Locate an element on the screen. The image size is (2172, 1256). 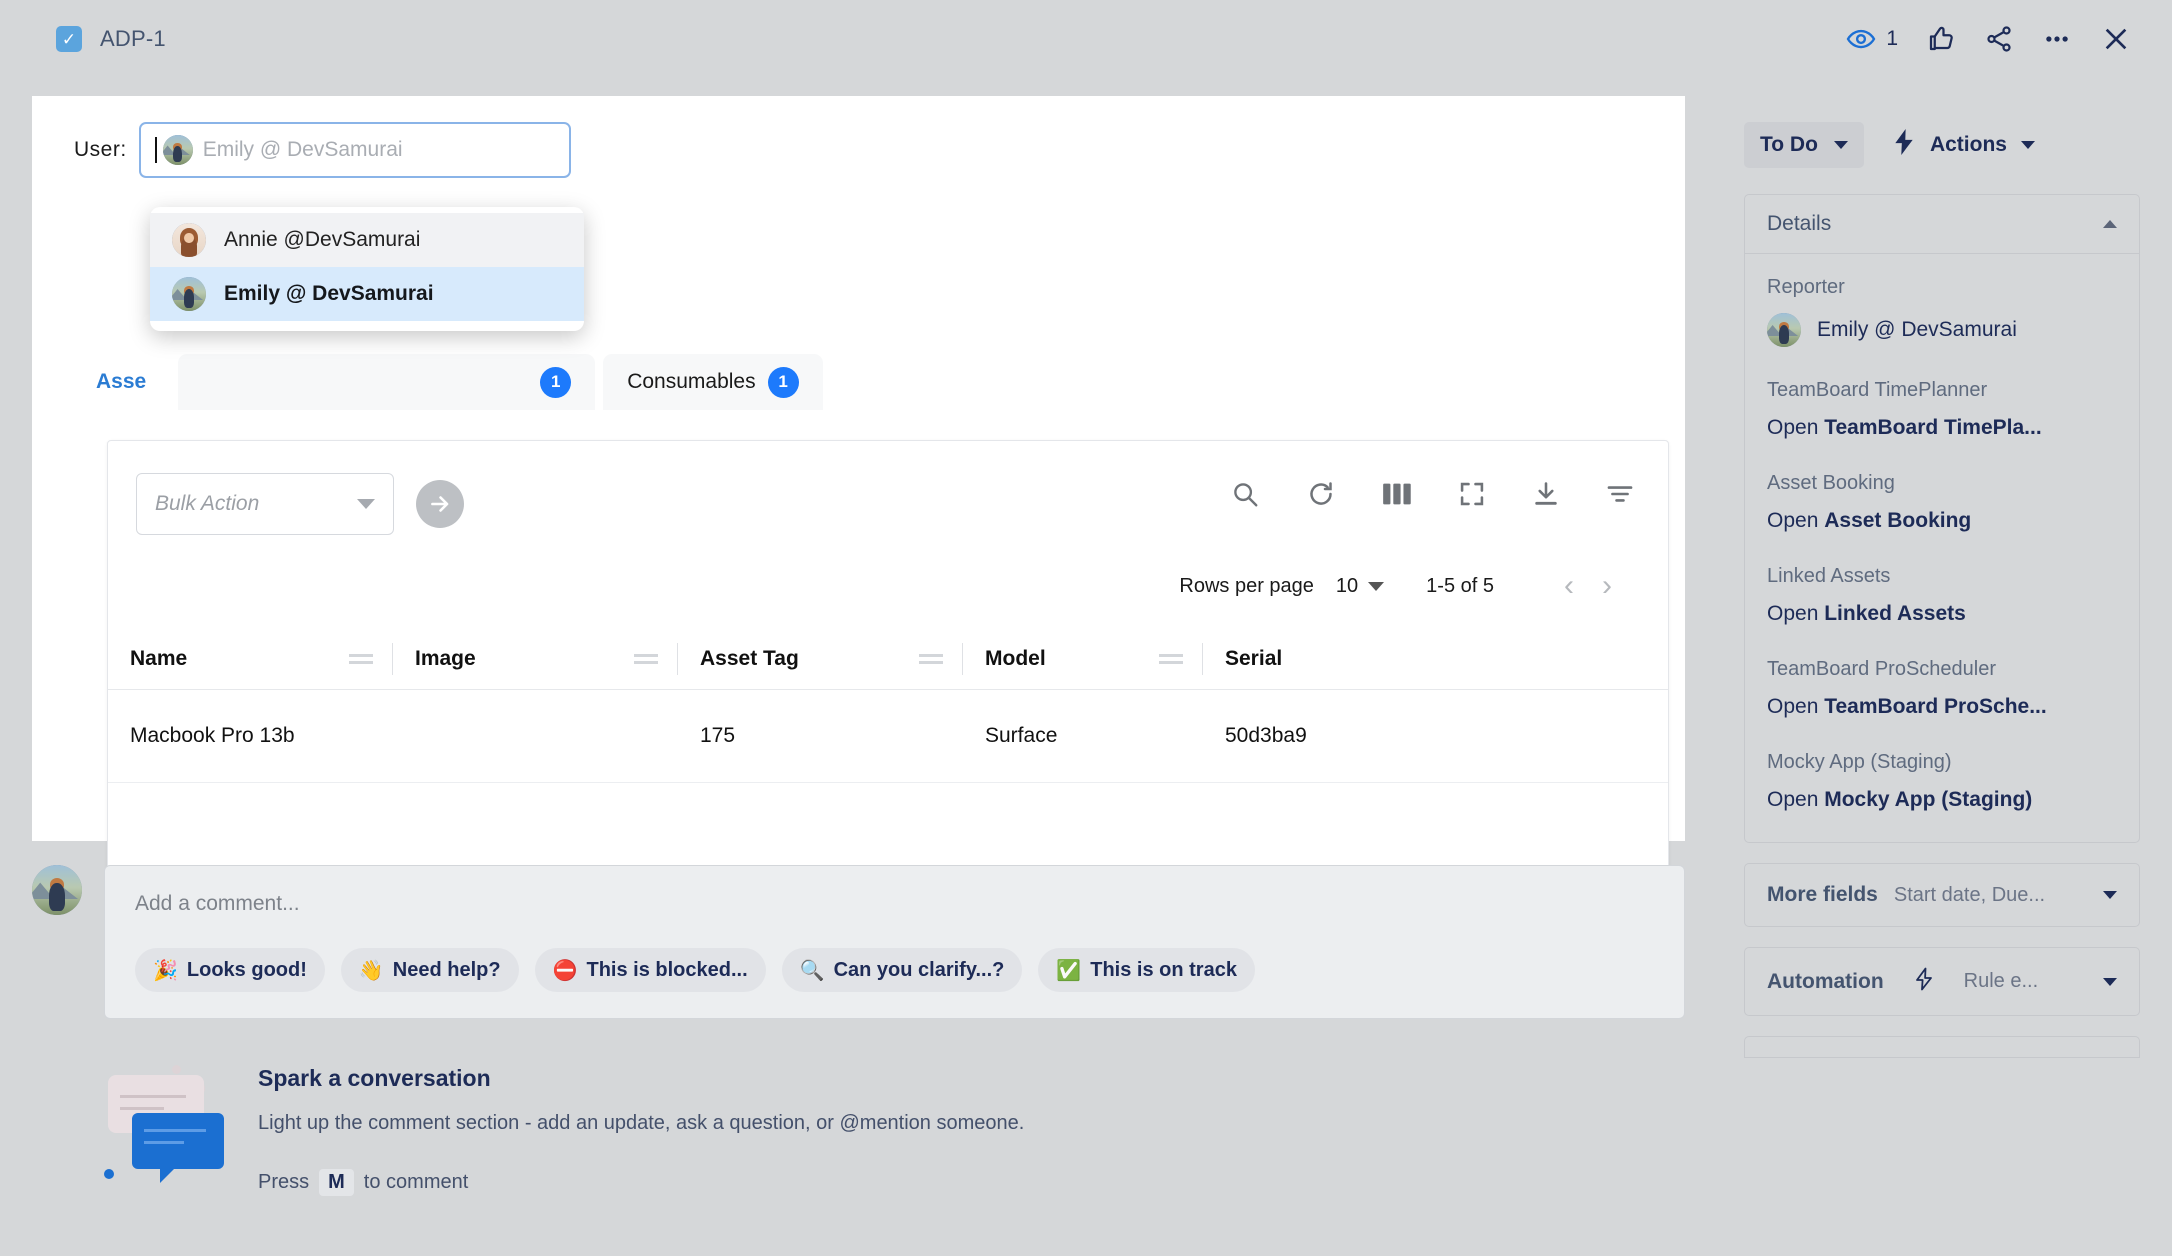
user-autocomplete-dropdown: Annie @DevSamurai Emily @ DevSamurai is located at coordinates (367, 269).